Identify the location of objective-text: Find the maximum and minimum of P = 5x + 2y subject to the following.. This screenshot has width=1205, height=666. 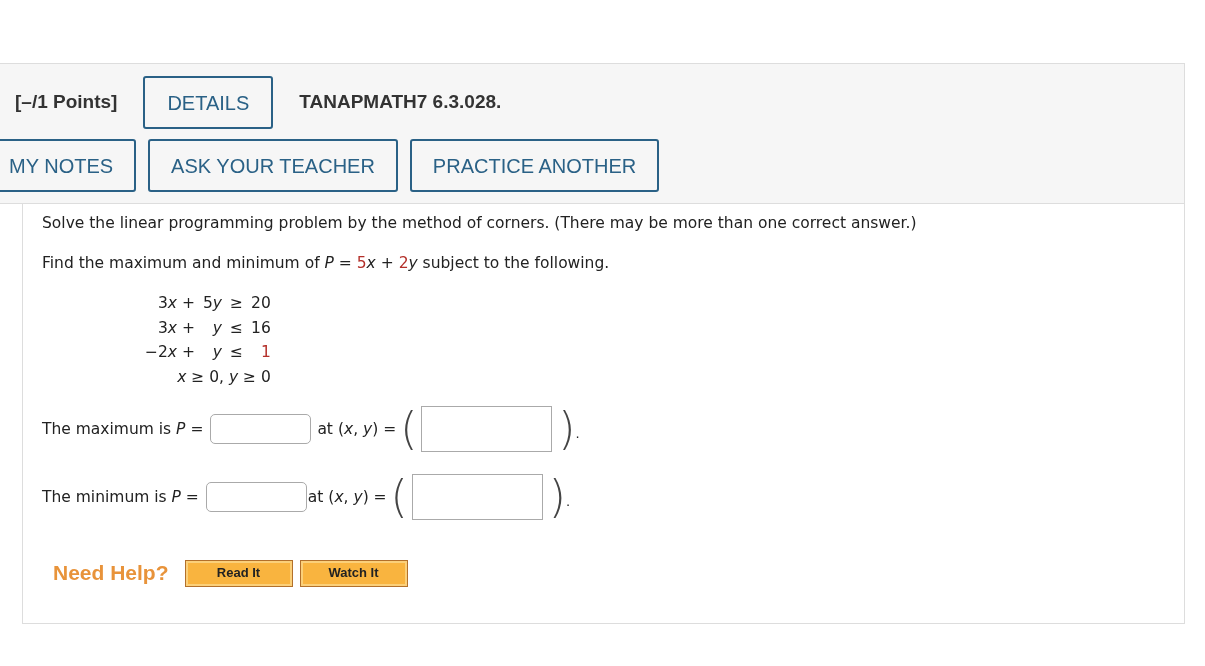
(326, 263).